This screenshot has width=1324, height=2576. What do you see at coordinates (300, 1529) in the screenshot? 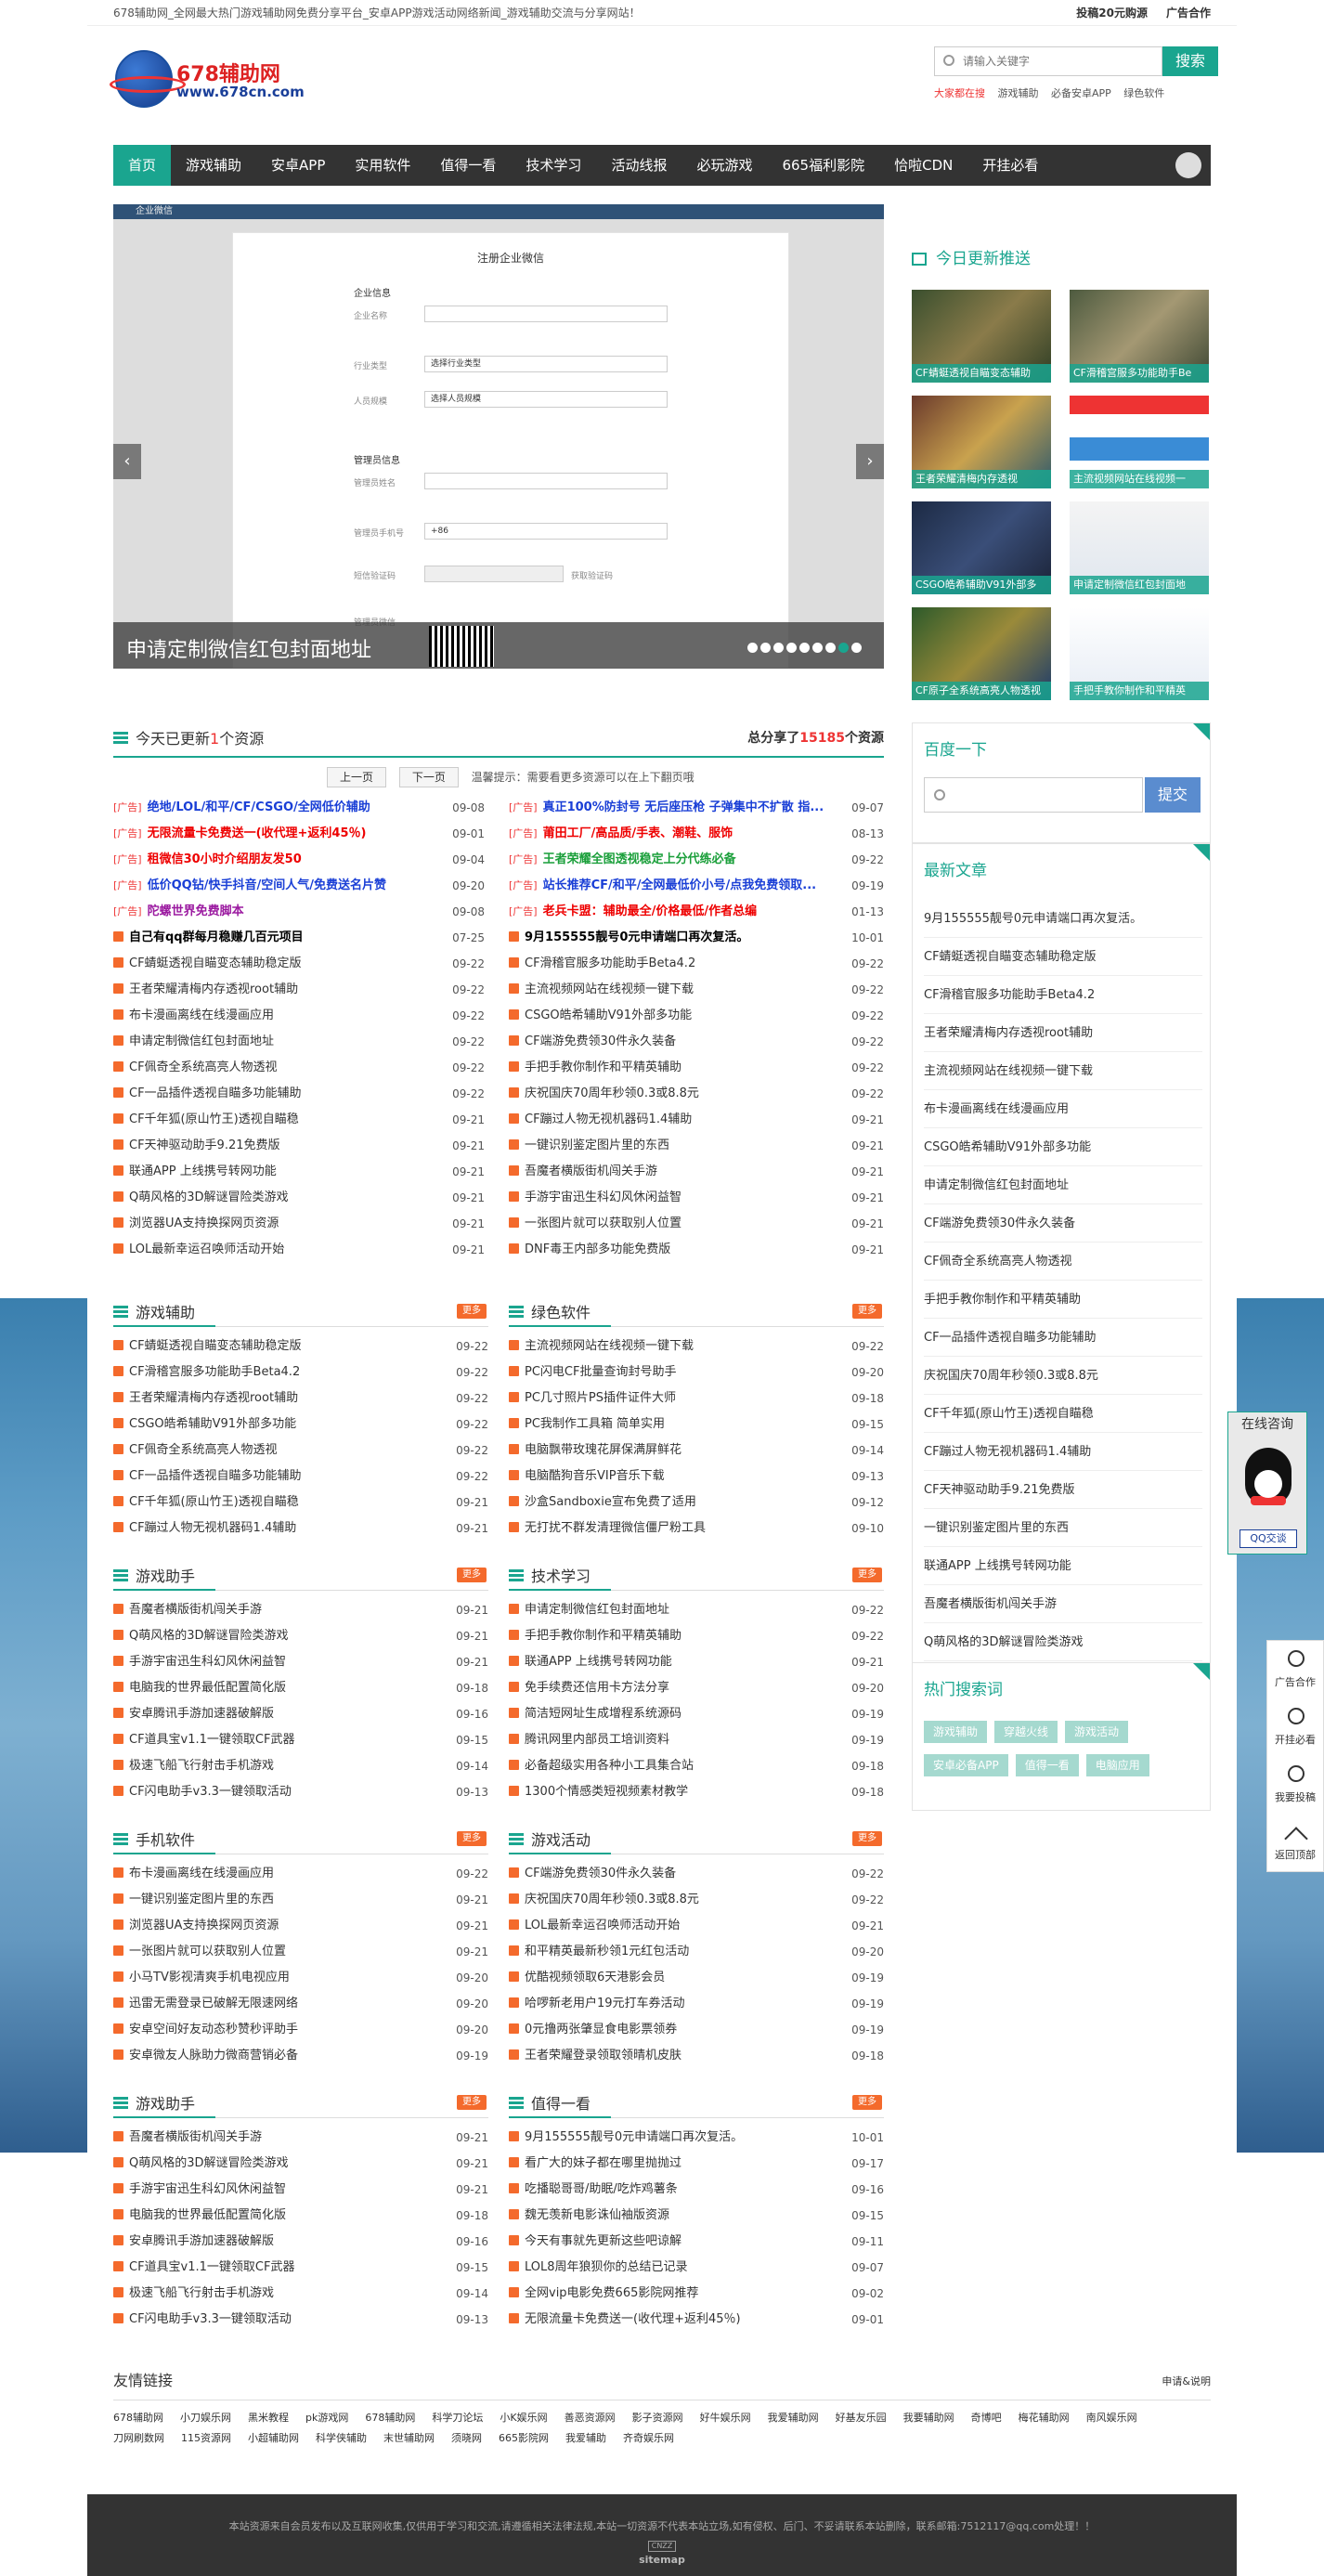
I see `list-item: CF蹦过人物无视机器码1.4辅助 09-21` at bounding box center [300, 1529].